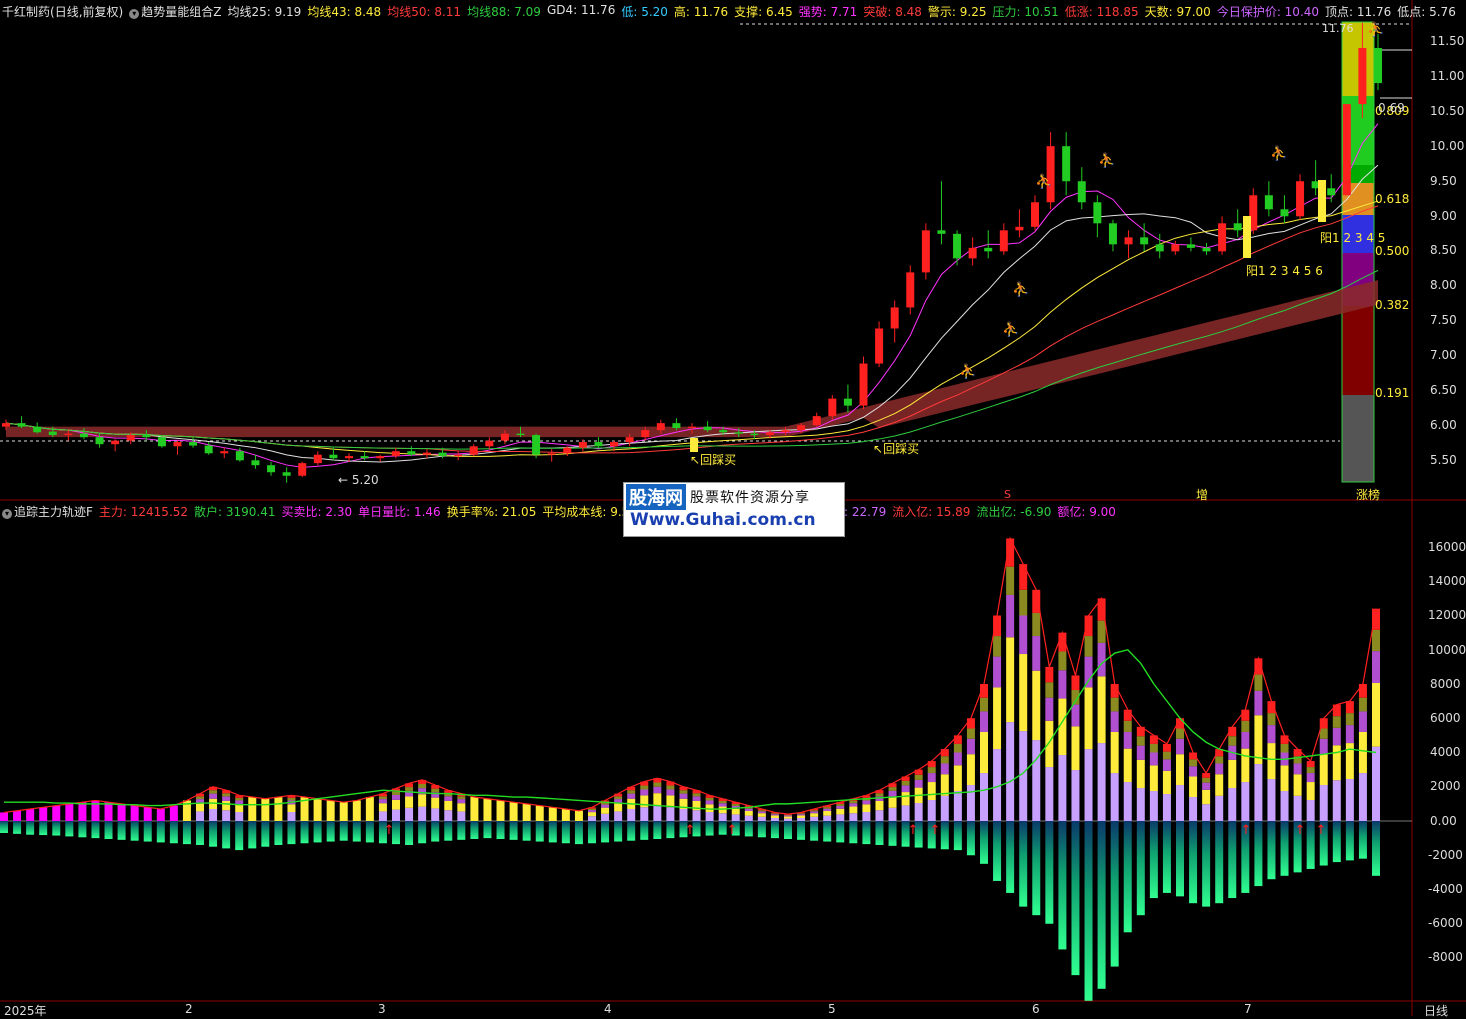 The height and width of the screenshot is (1019, 1466). I want to click on price-tick: 8.50, so click(1443, 250).